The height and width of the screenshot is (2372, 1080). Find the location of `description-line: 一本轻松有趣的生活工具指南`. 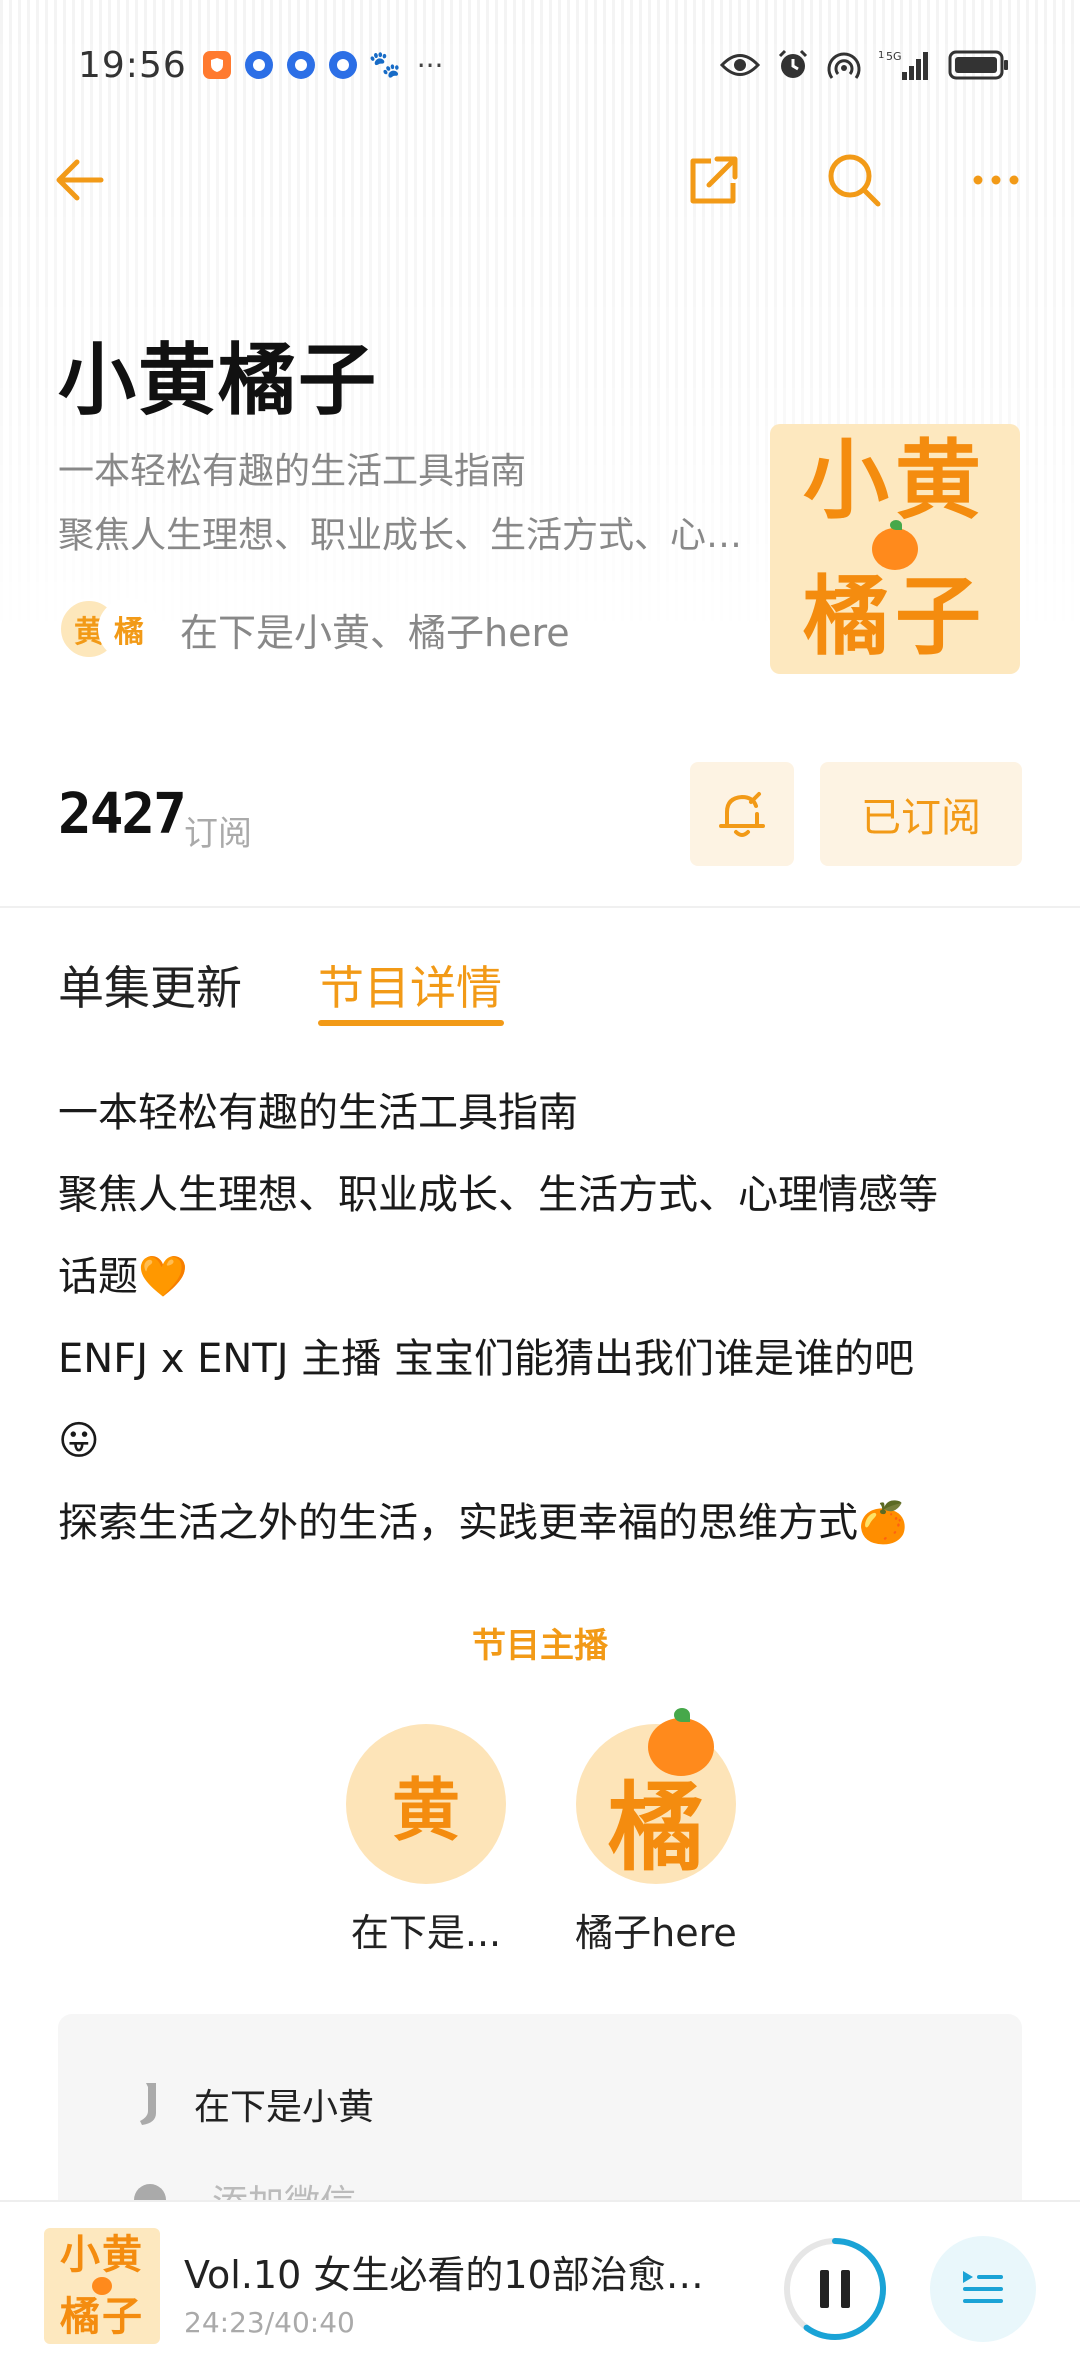

description-line: 一本轻松有趣的生活工具指南 is located at coordinates (318, 1113).